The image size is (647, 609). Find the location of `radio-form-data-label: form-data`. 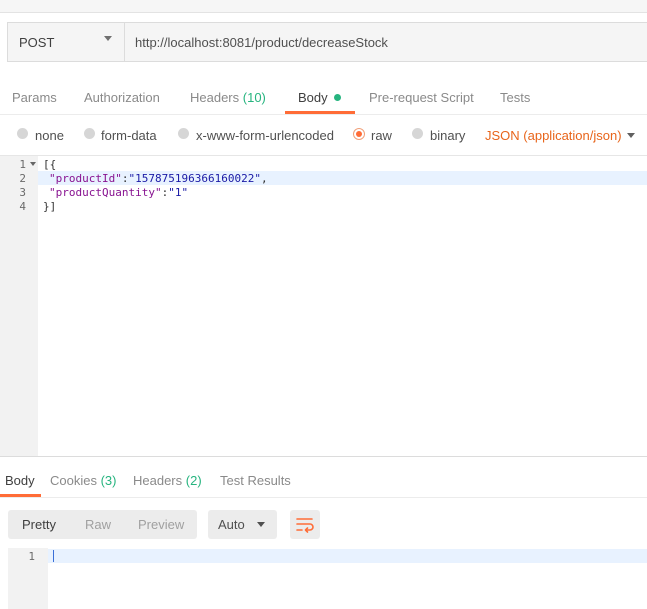

radio-form-data-label: form-data is located at coordinates (129, 135).